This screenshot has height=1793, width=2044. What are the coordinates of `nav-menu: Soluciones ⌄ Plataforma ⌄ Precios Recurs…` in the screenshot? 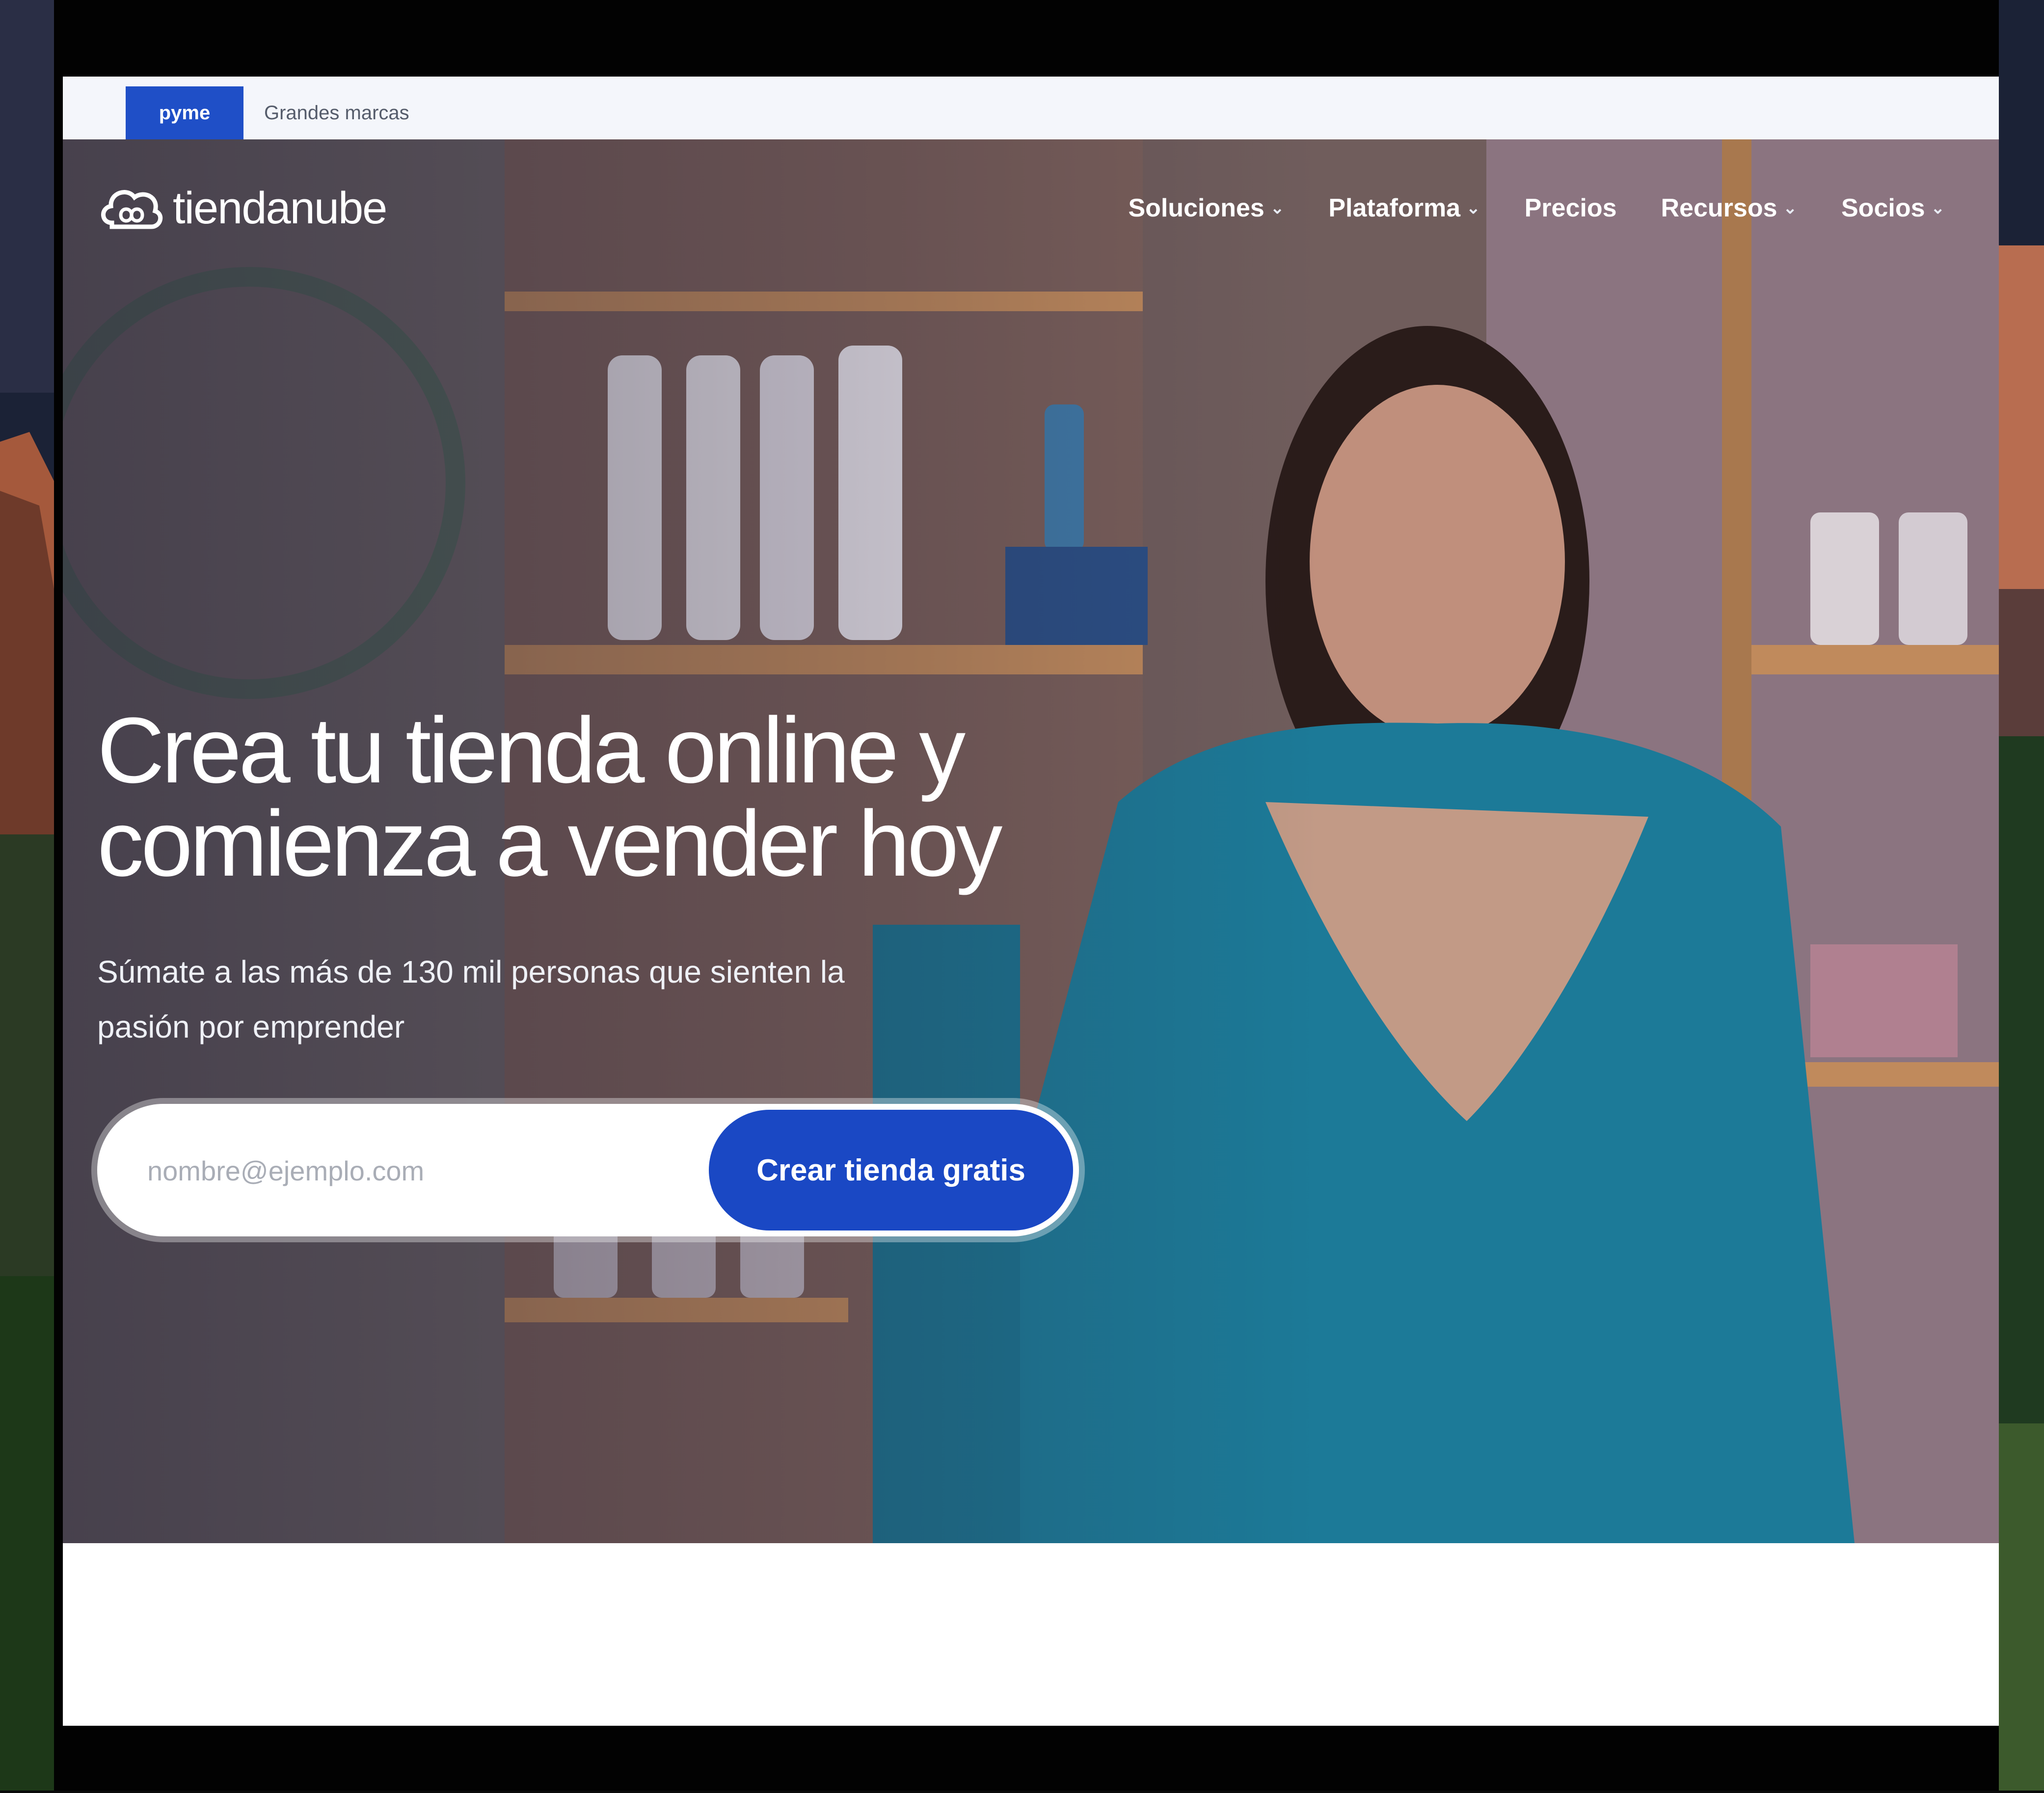 It's located at (1536, 208).